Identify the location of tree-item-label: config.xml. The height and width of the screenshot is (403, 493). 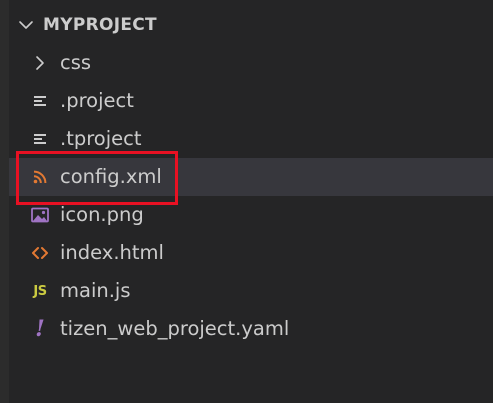
(111, 176).